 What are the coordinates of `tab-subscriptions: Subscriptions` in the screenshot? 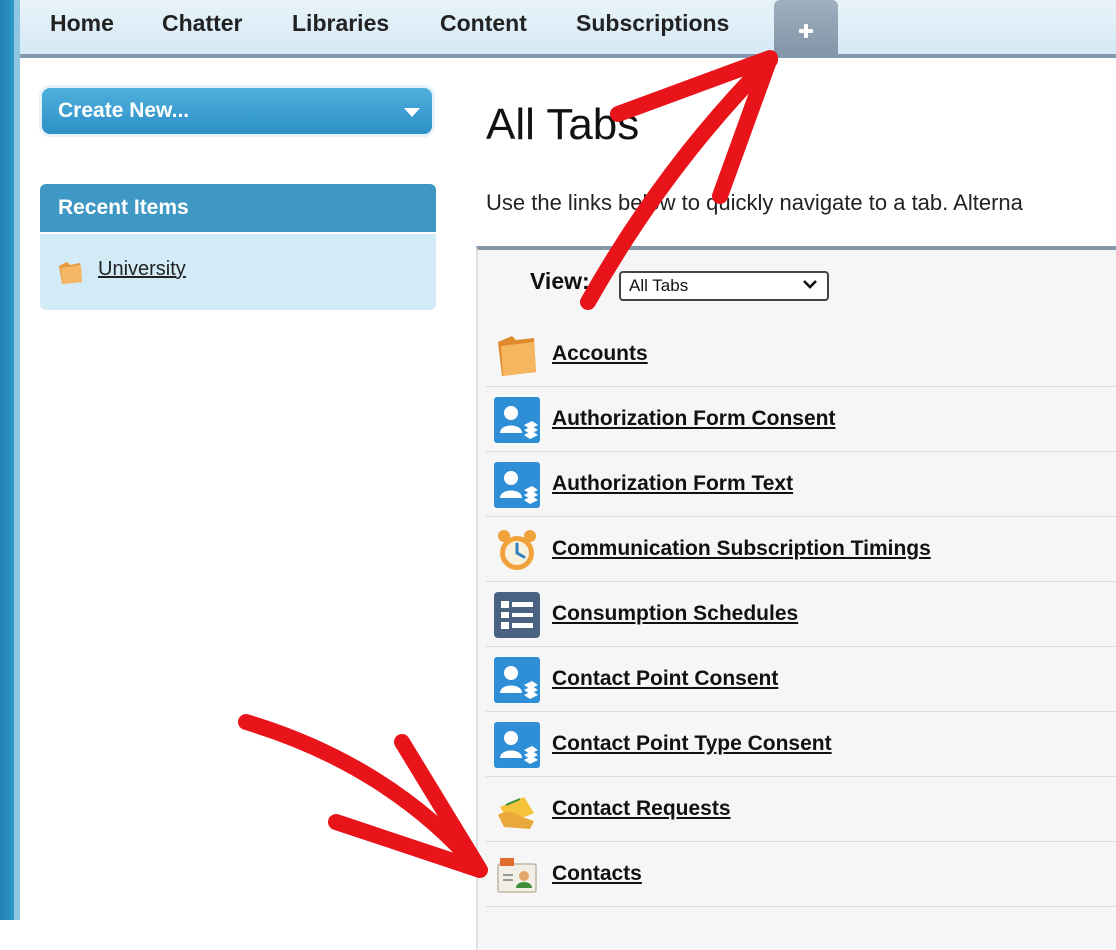 It's located at (652, 23).